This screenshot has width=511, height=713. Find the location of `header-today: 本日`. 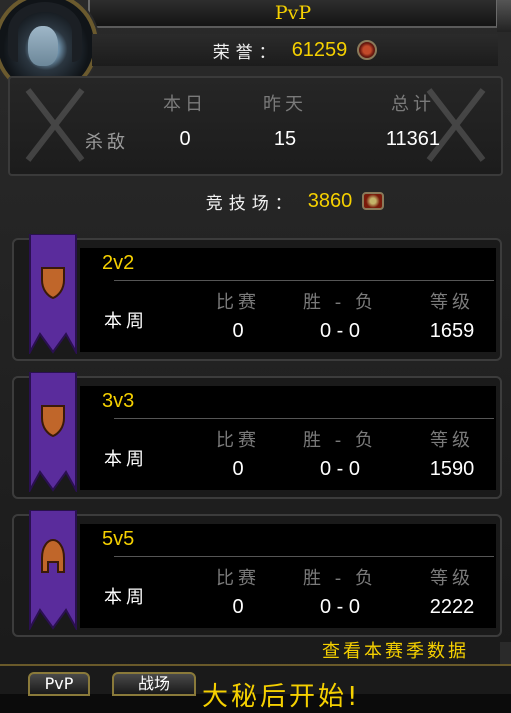

header-today: 本日 is located at coordinates (185, 104).